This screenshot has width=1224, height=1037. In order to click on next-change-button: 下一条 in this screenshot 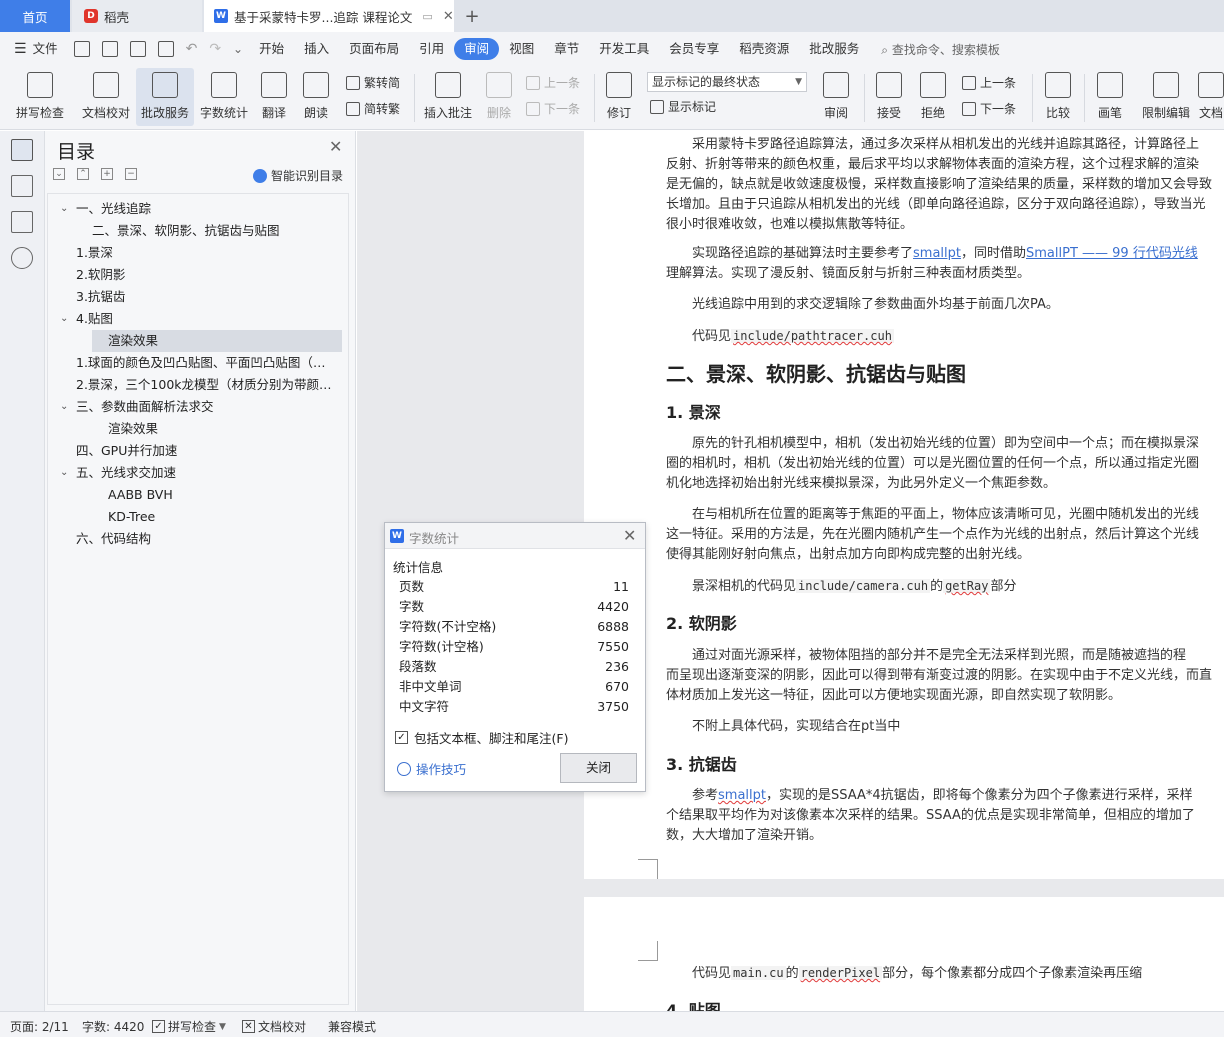, I will do `click(989, 108)`.